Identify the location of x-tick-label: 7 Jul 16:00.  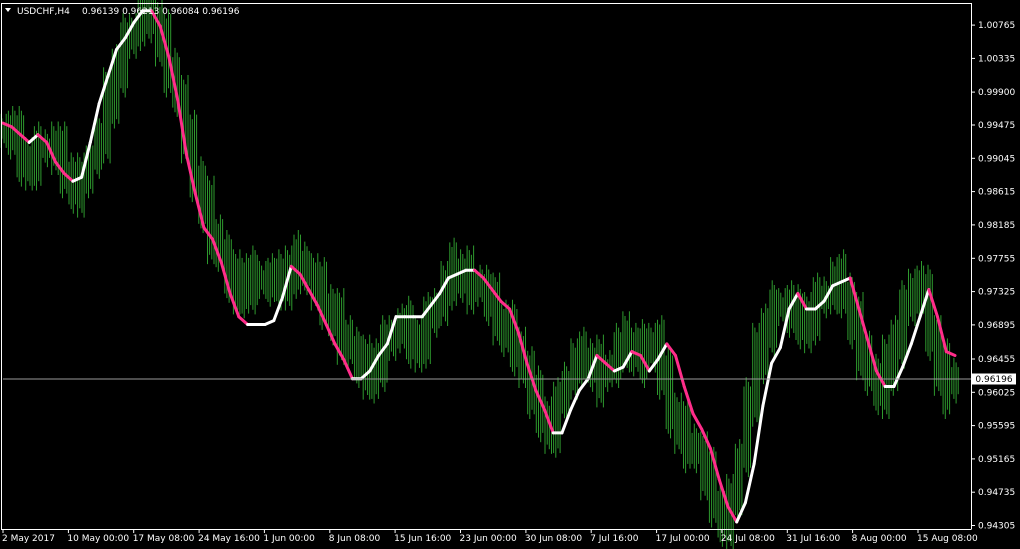
(614, 539).